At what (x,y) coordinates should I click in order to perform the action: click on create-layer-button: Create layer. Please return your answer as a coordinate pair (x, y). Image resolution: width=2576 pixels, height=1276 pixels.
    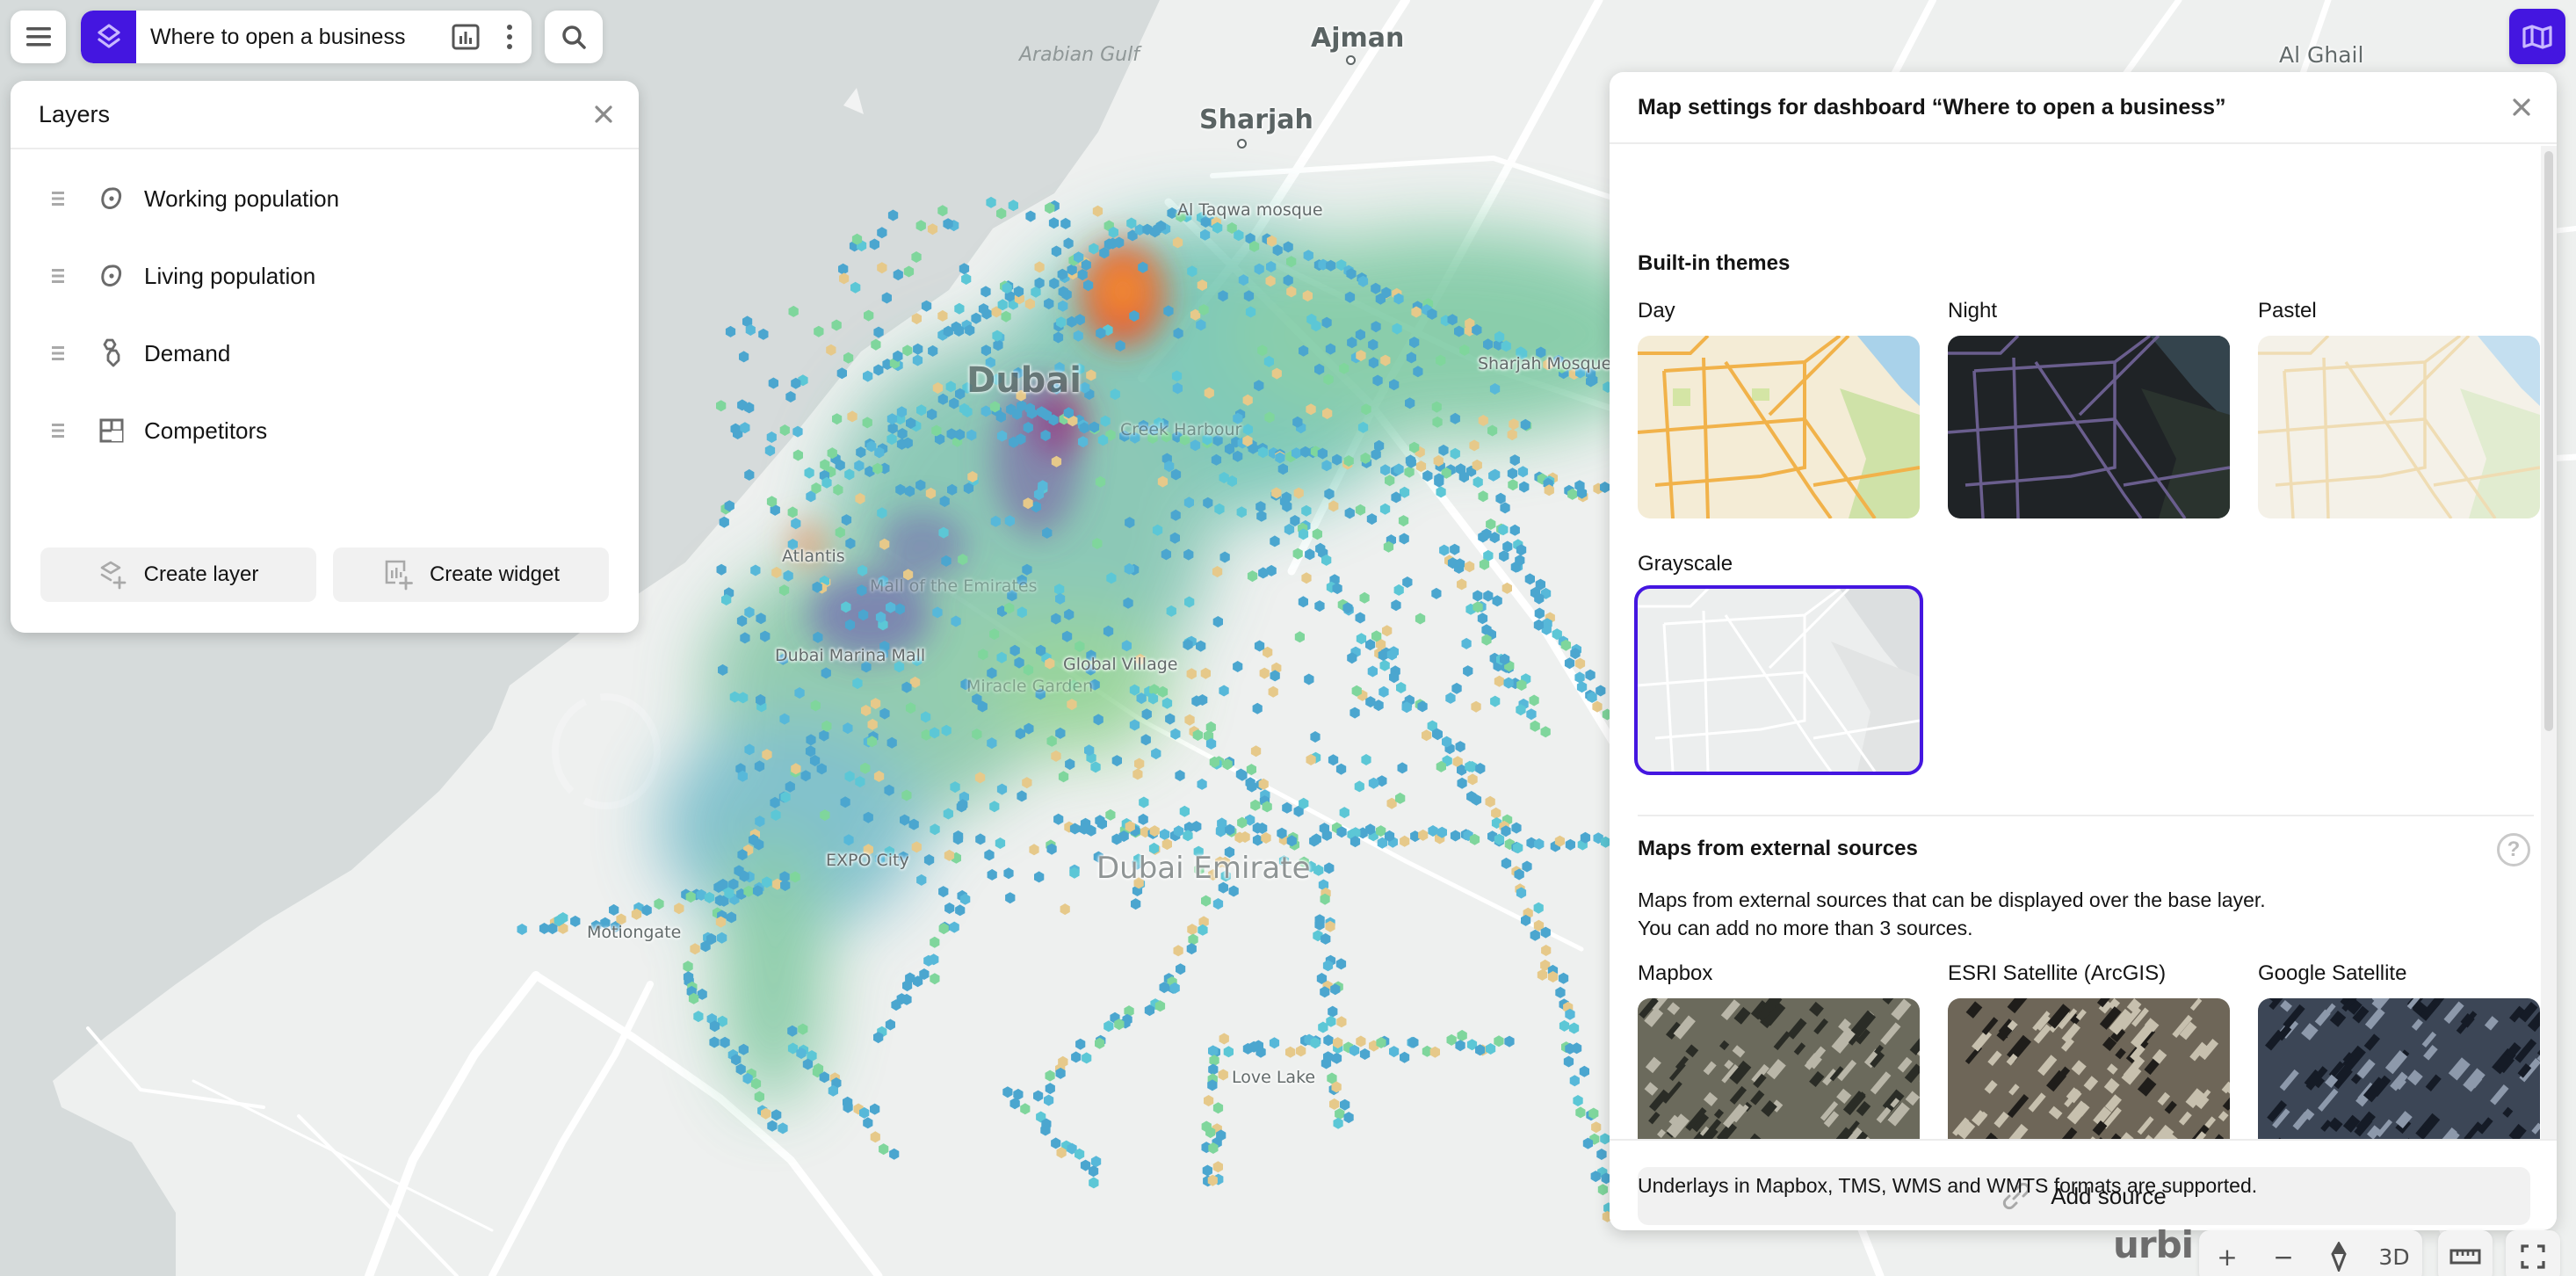
    Looking at the image, I should click on (178, 574).